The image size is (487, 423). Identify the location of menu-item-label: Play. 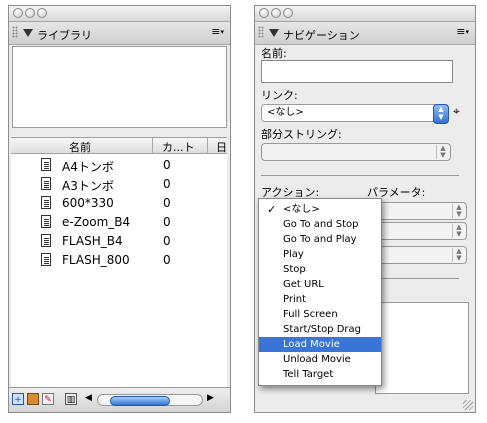
(293, 254).